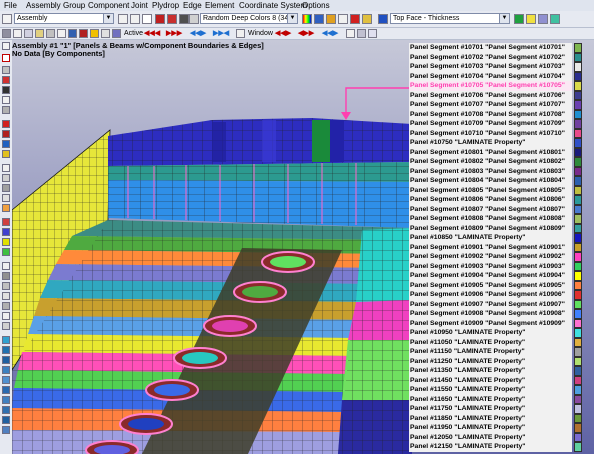 The height and width of the screenshot is (454, 594). I want to click on side-view-icon, so click(83, 33).